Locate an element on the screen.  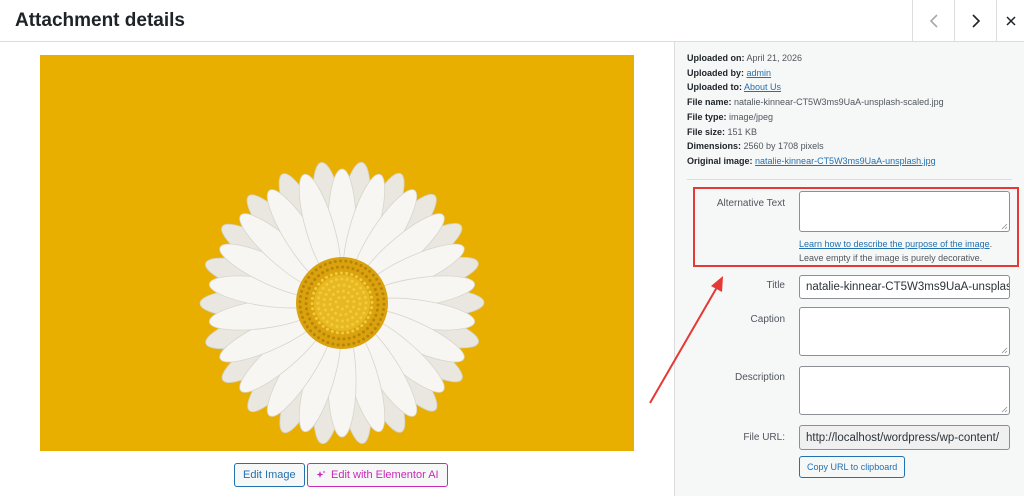
edit-image-button: Edit Image is located at coordinates (269, 475).